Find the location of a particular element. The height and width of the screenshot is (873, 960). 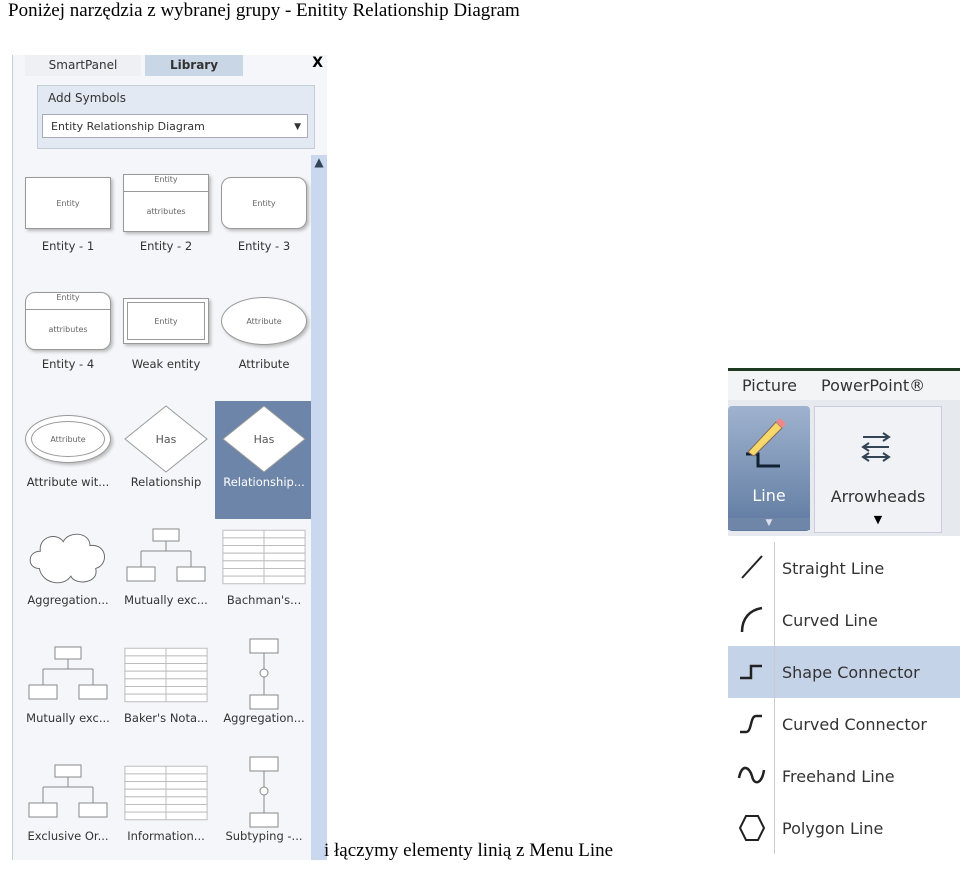

curved-line-icon is located at coordinates (751, 619).